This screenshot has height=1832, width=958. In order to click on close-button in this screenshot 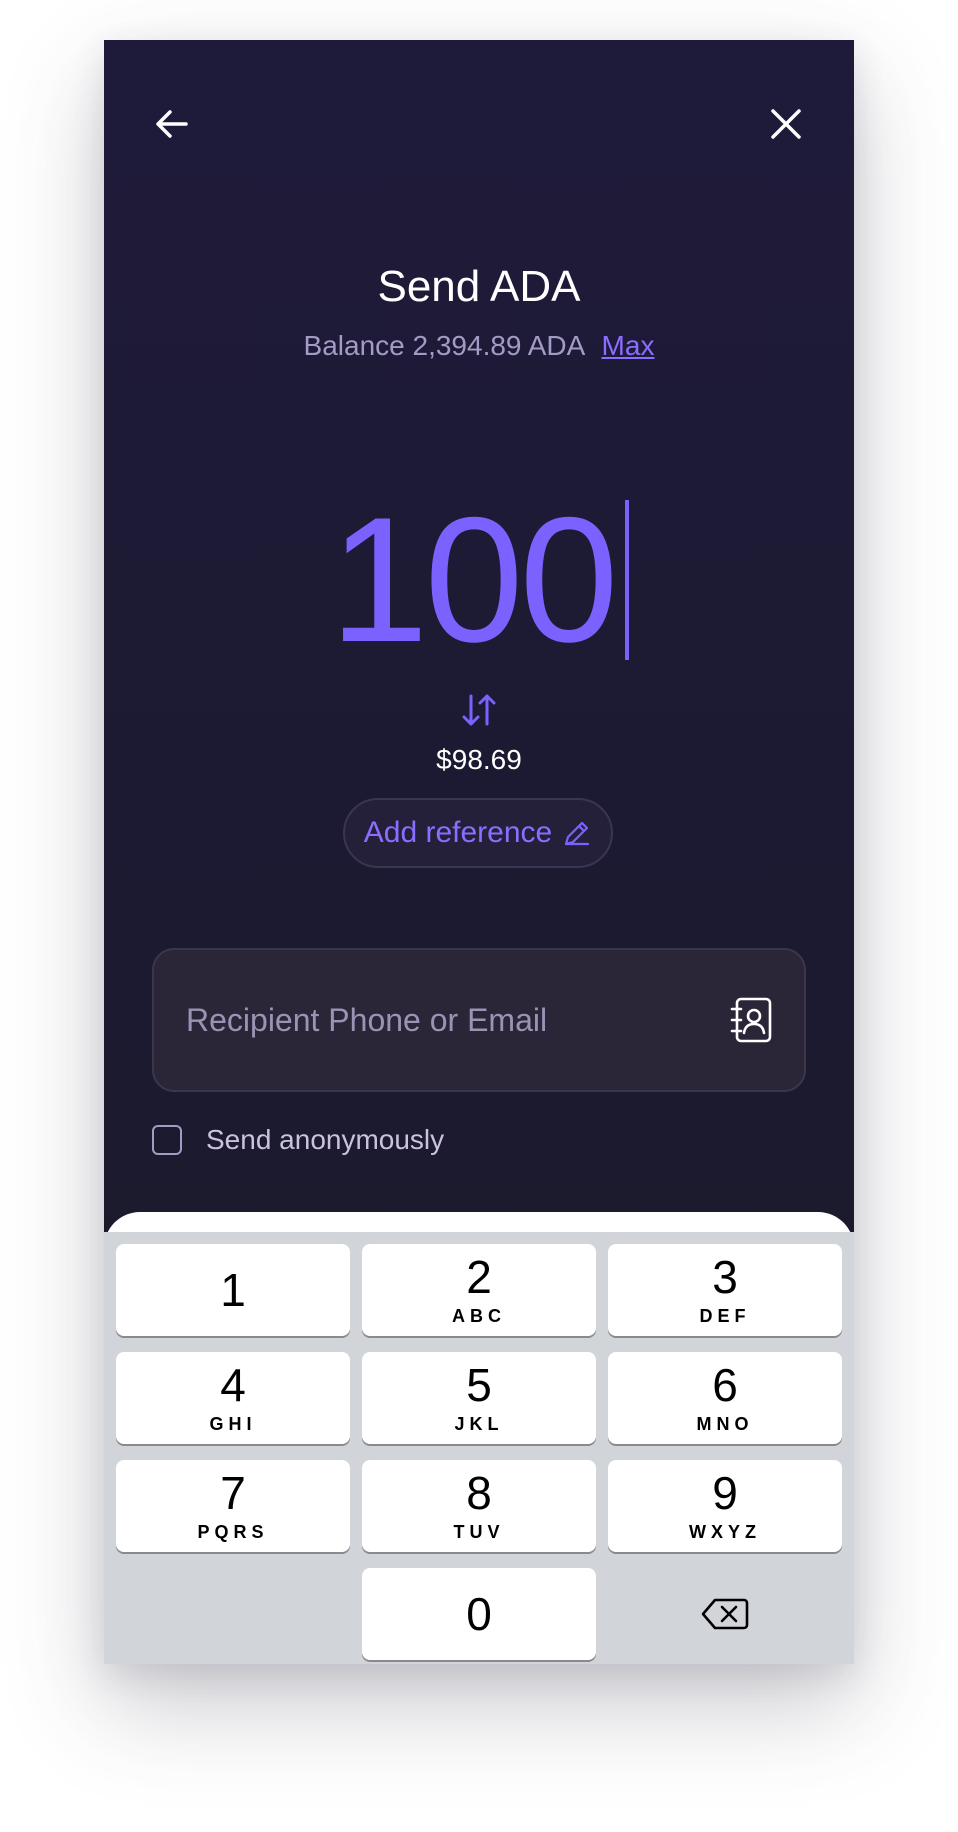, I will do `click(786, 124)`.